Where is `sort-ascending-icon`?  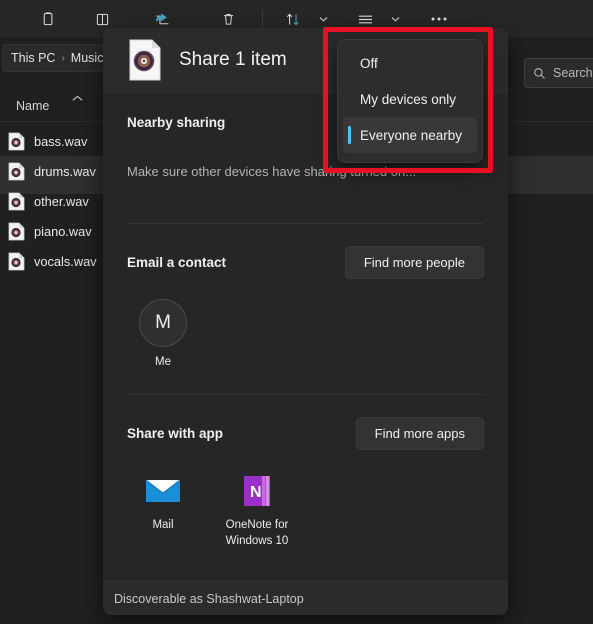
sort-ascending-icon is located at coordinates (77, 99).